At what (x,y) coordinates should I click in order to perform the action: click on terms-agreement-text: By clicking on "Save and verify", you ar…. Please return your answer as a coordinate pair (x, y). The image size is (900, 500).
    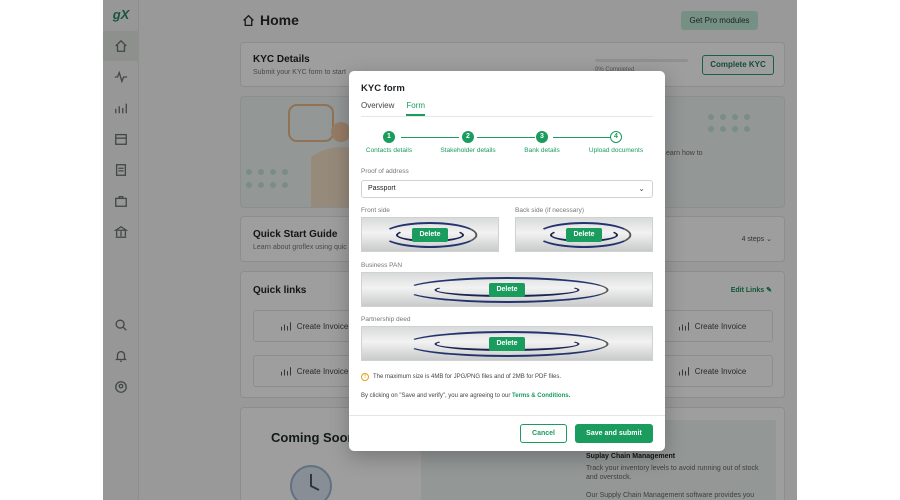
    Looking at the image, I should click on (436, 396).